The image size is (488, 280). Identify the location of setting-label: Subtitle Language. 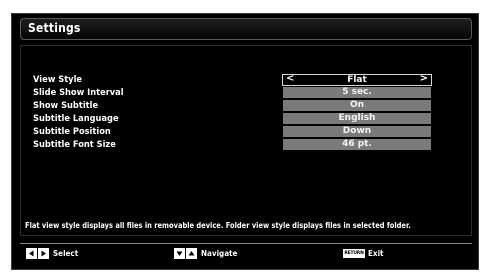
(76, 119).